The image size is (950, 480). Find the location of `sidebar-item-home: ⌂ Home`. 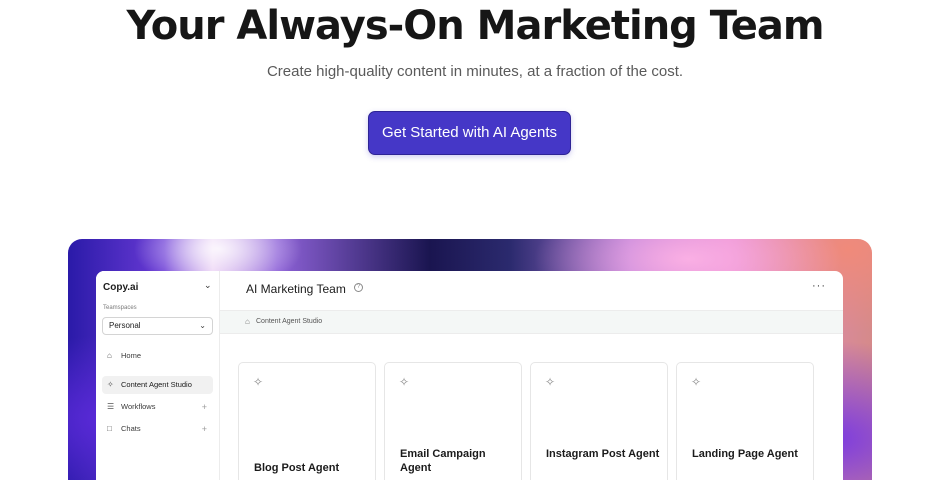

sidebar-item-home: ⌂ Home is located at coordinates (157, 356).